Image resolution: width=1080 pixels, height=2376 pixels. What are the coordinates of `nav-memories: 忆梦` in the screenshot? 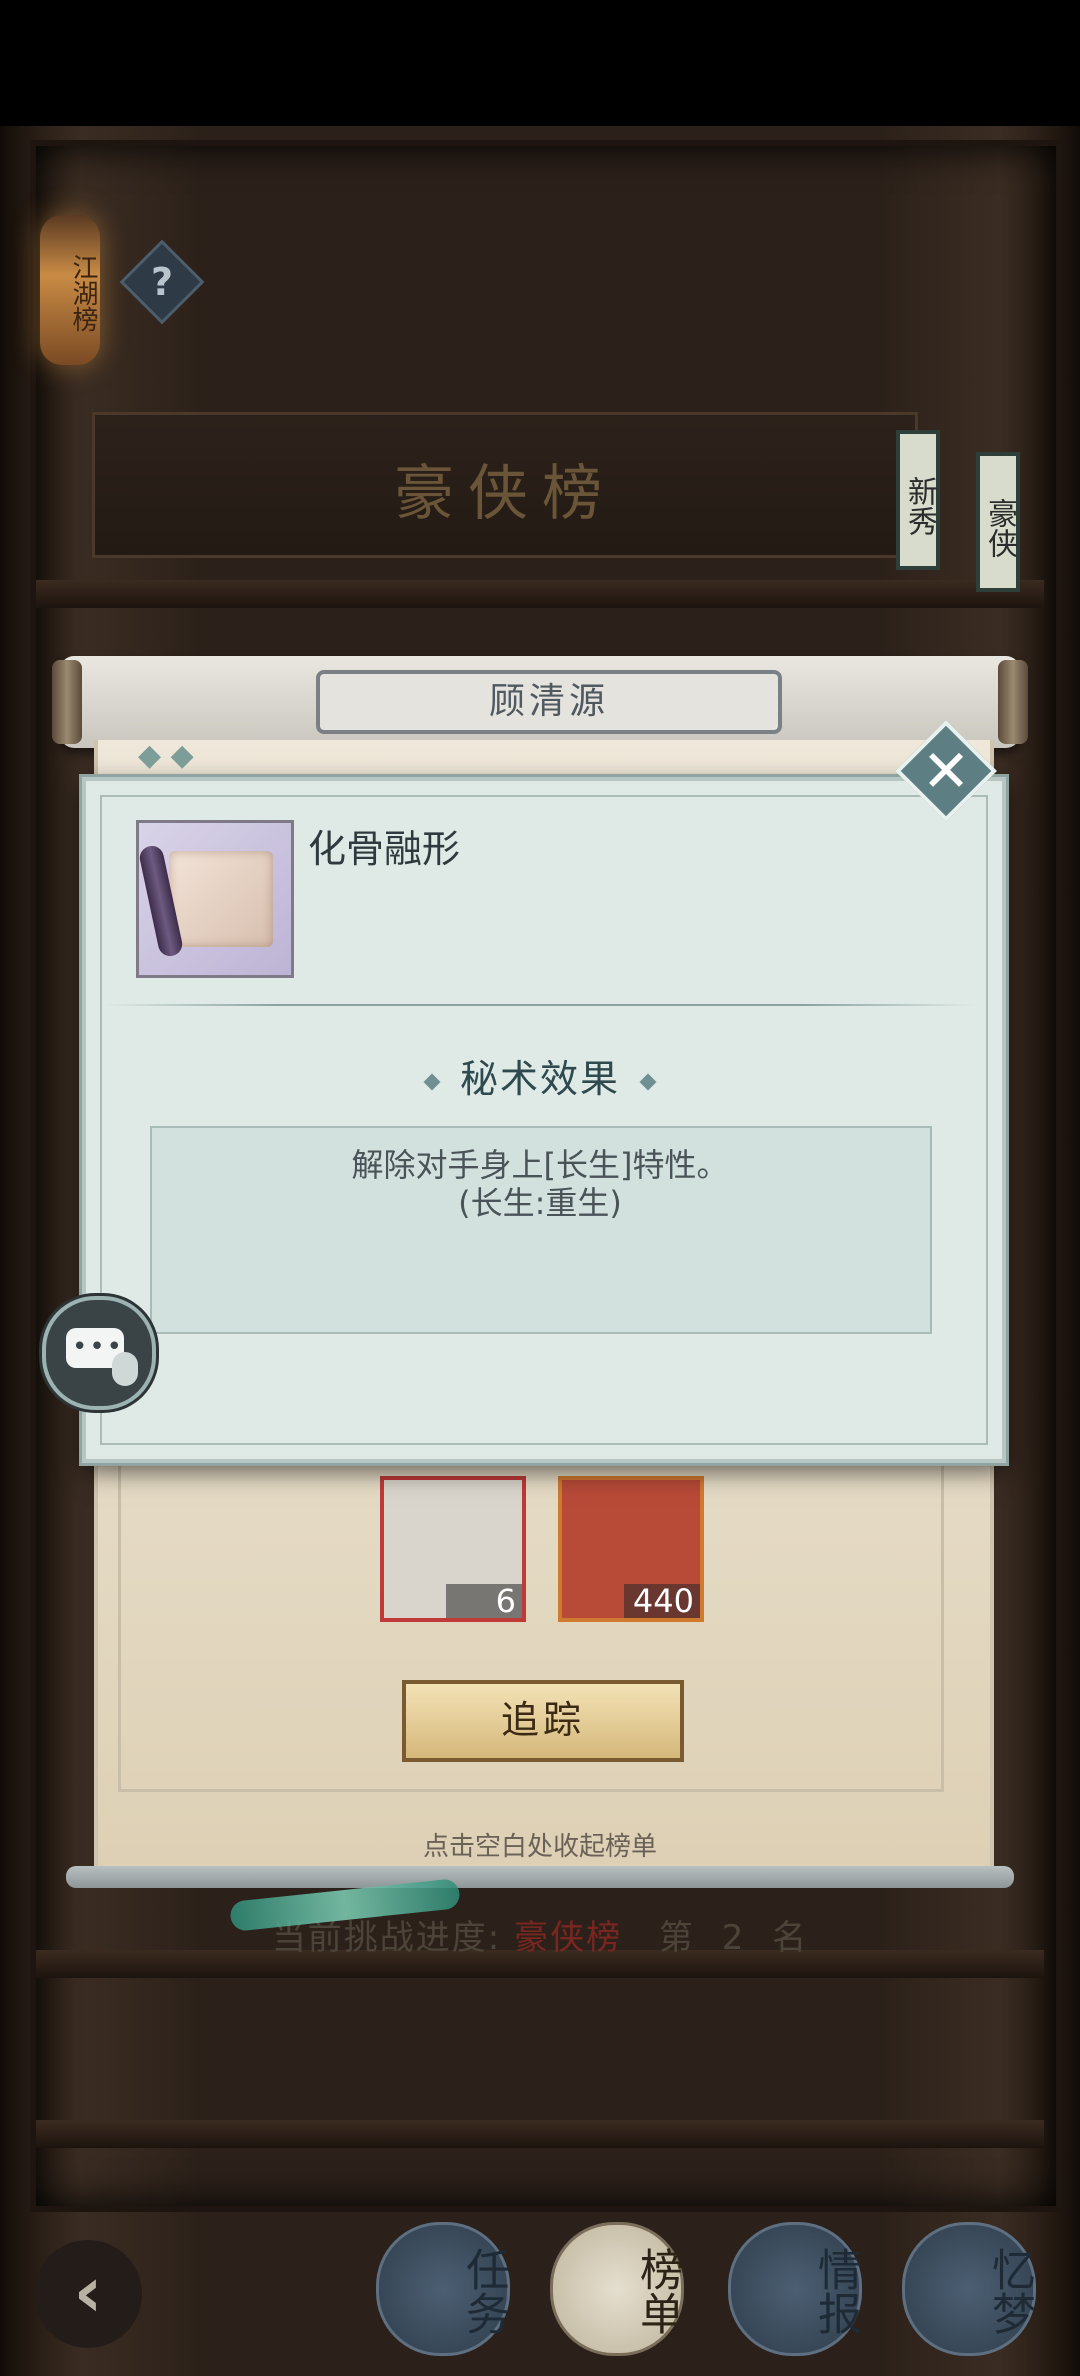 It's located at (969, 2289).